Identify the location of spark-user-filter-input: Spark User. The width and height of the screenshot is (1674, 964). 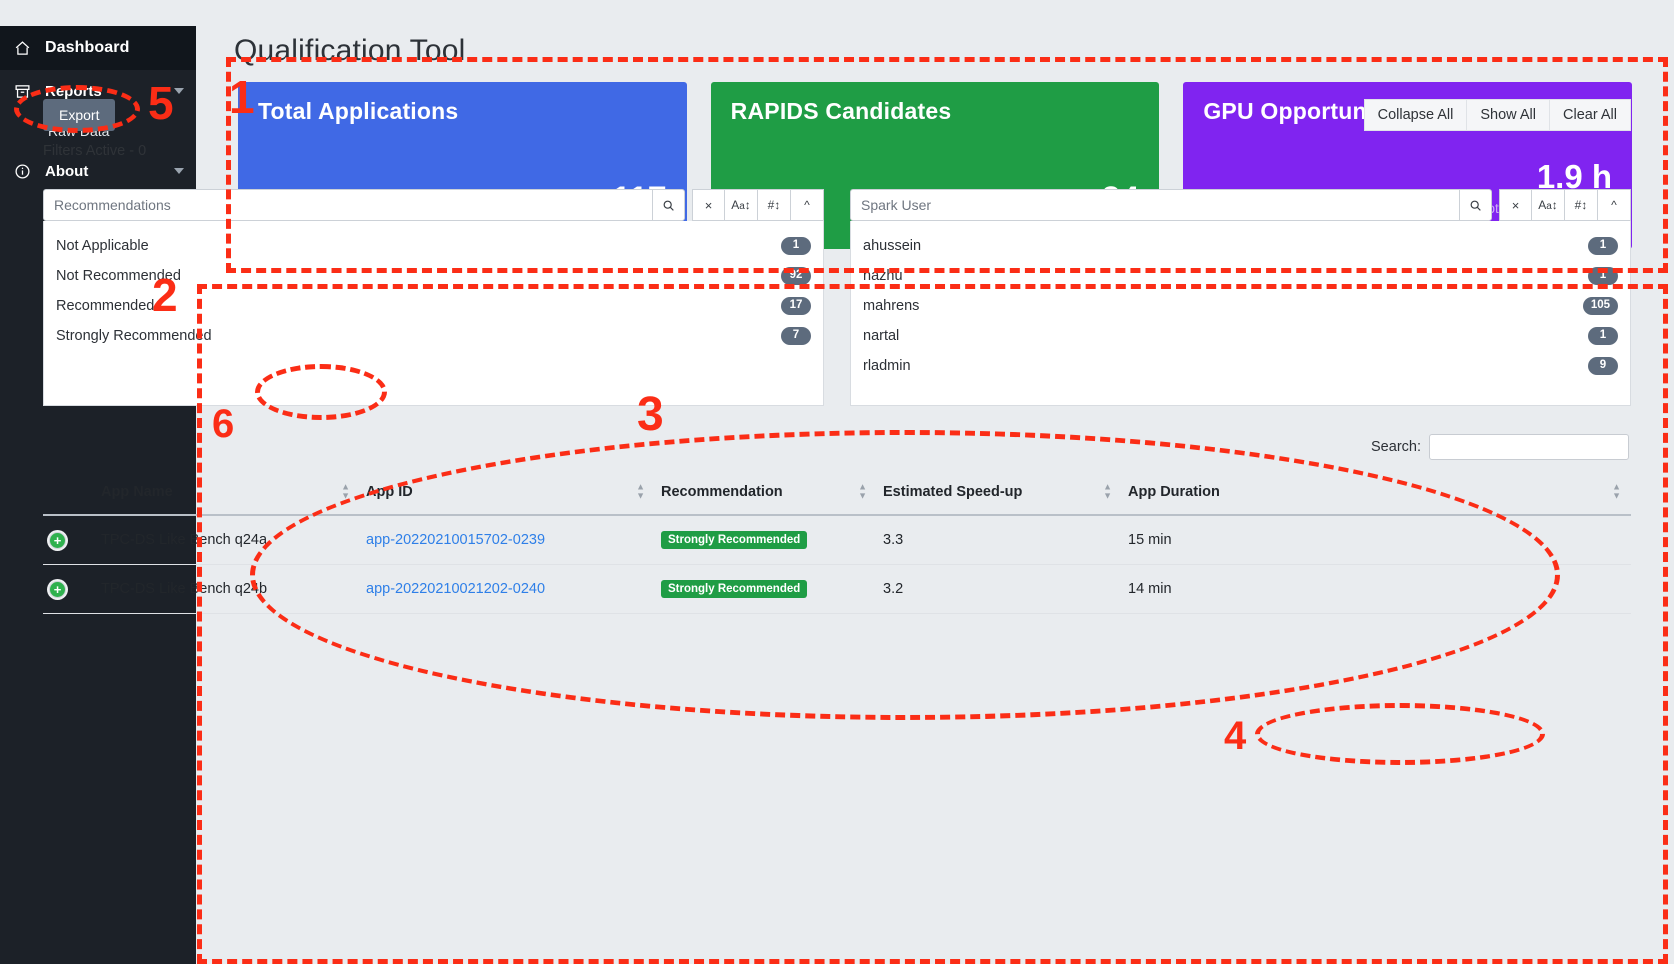
(1154, 205).